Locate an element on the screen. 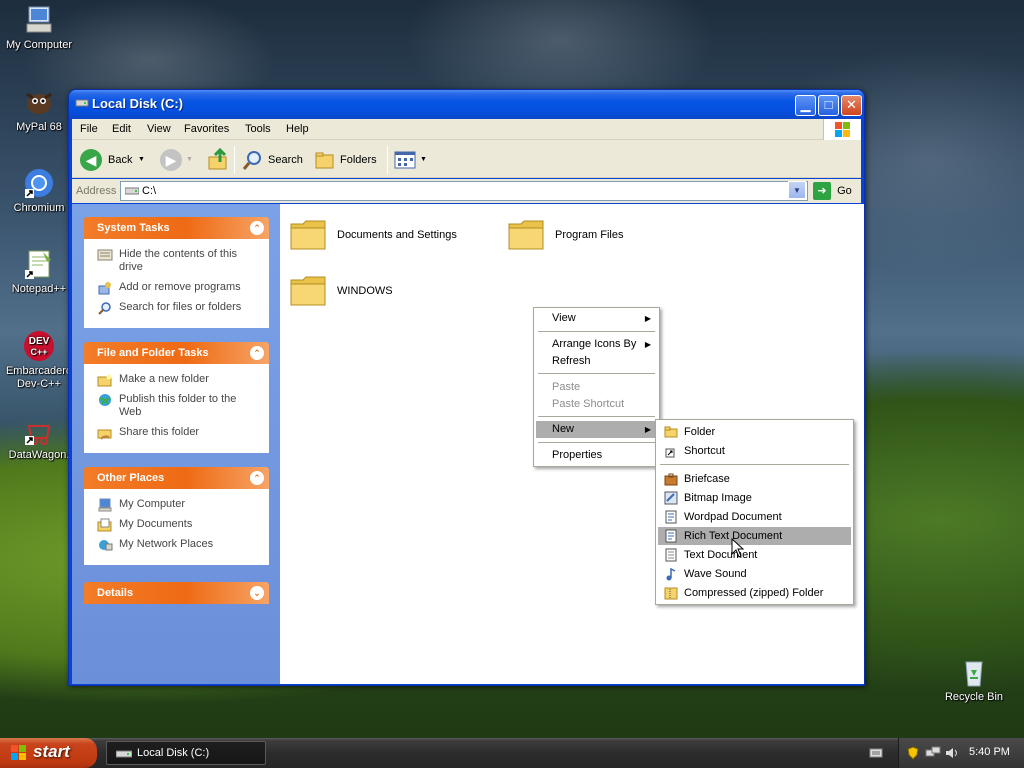  panel-header: Details ⌄ is located at coordinates (176, 593).